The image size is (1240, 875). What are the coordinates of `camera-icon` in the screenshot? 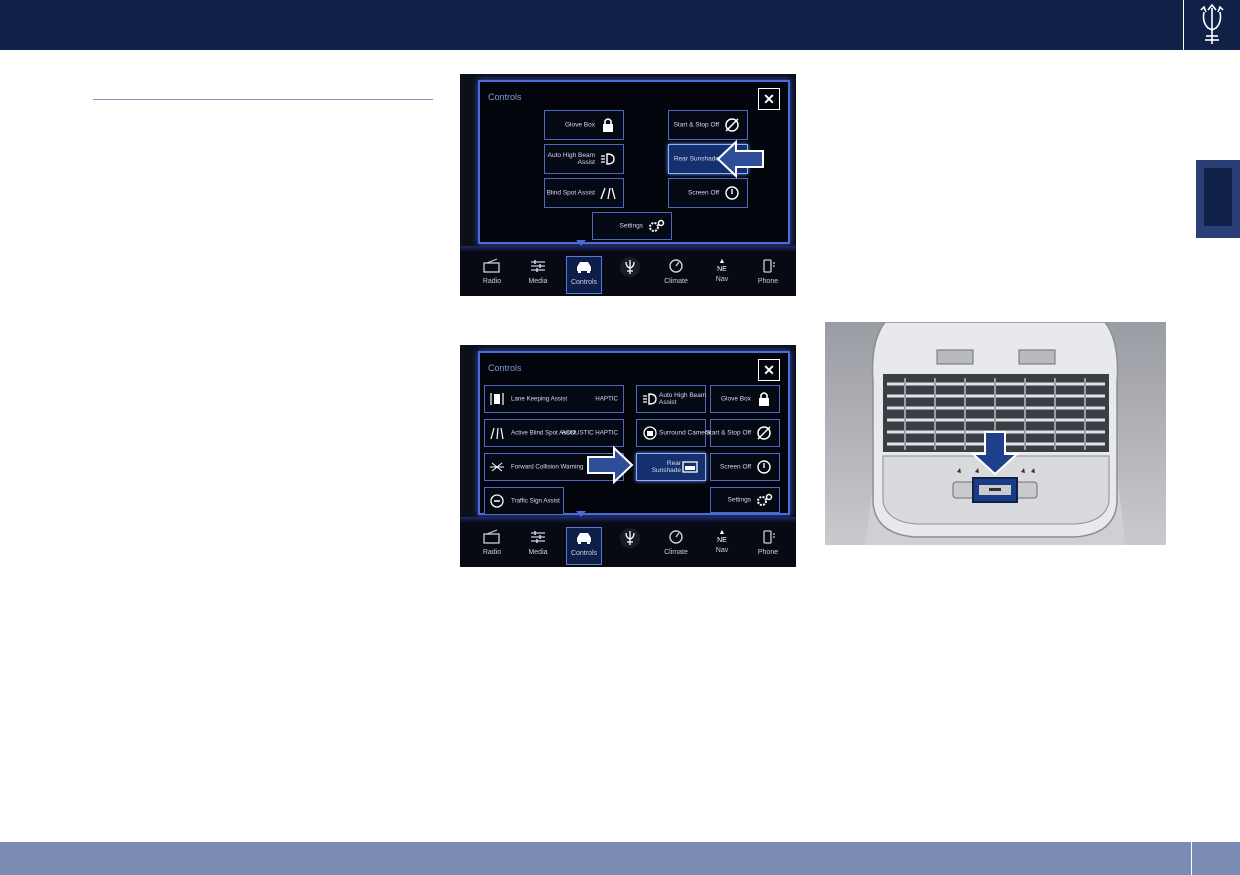 It's located at (650, 433).